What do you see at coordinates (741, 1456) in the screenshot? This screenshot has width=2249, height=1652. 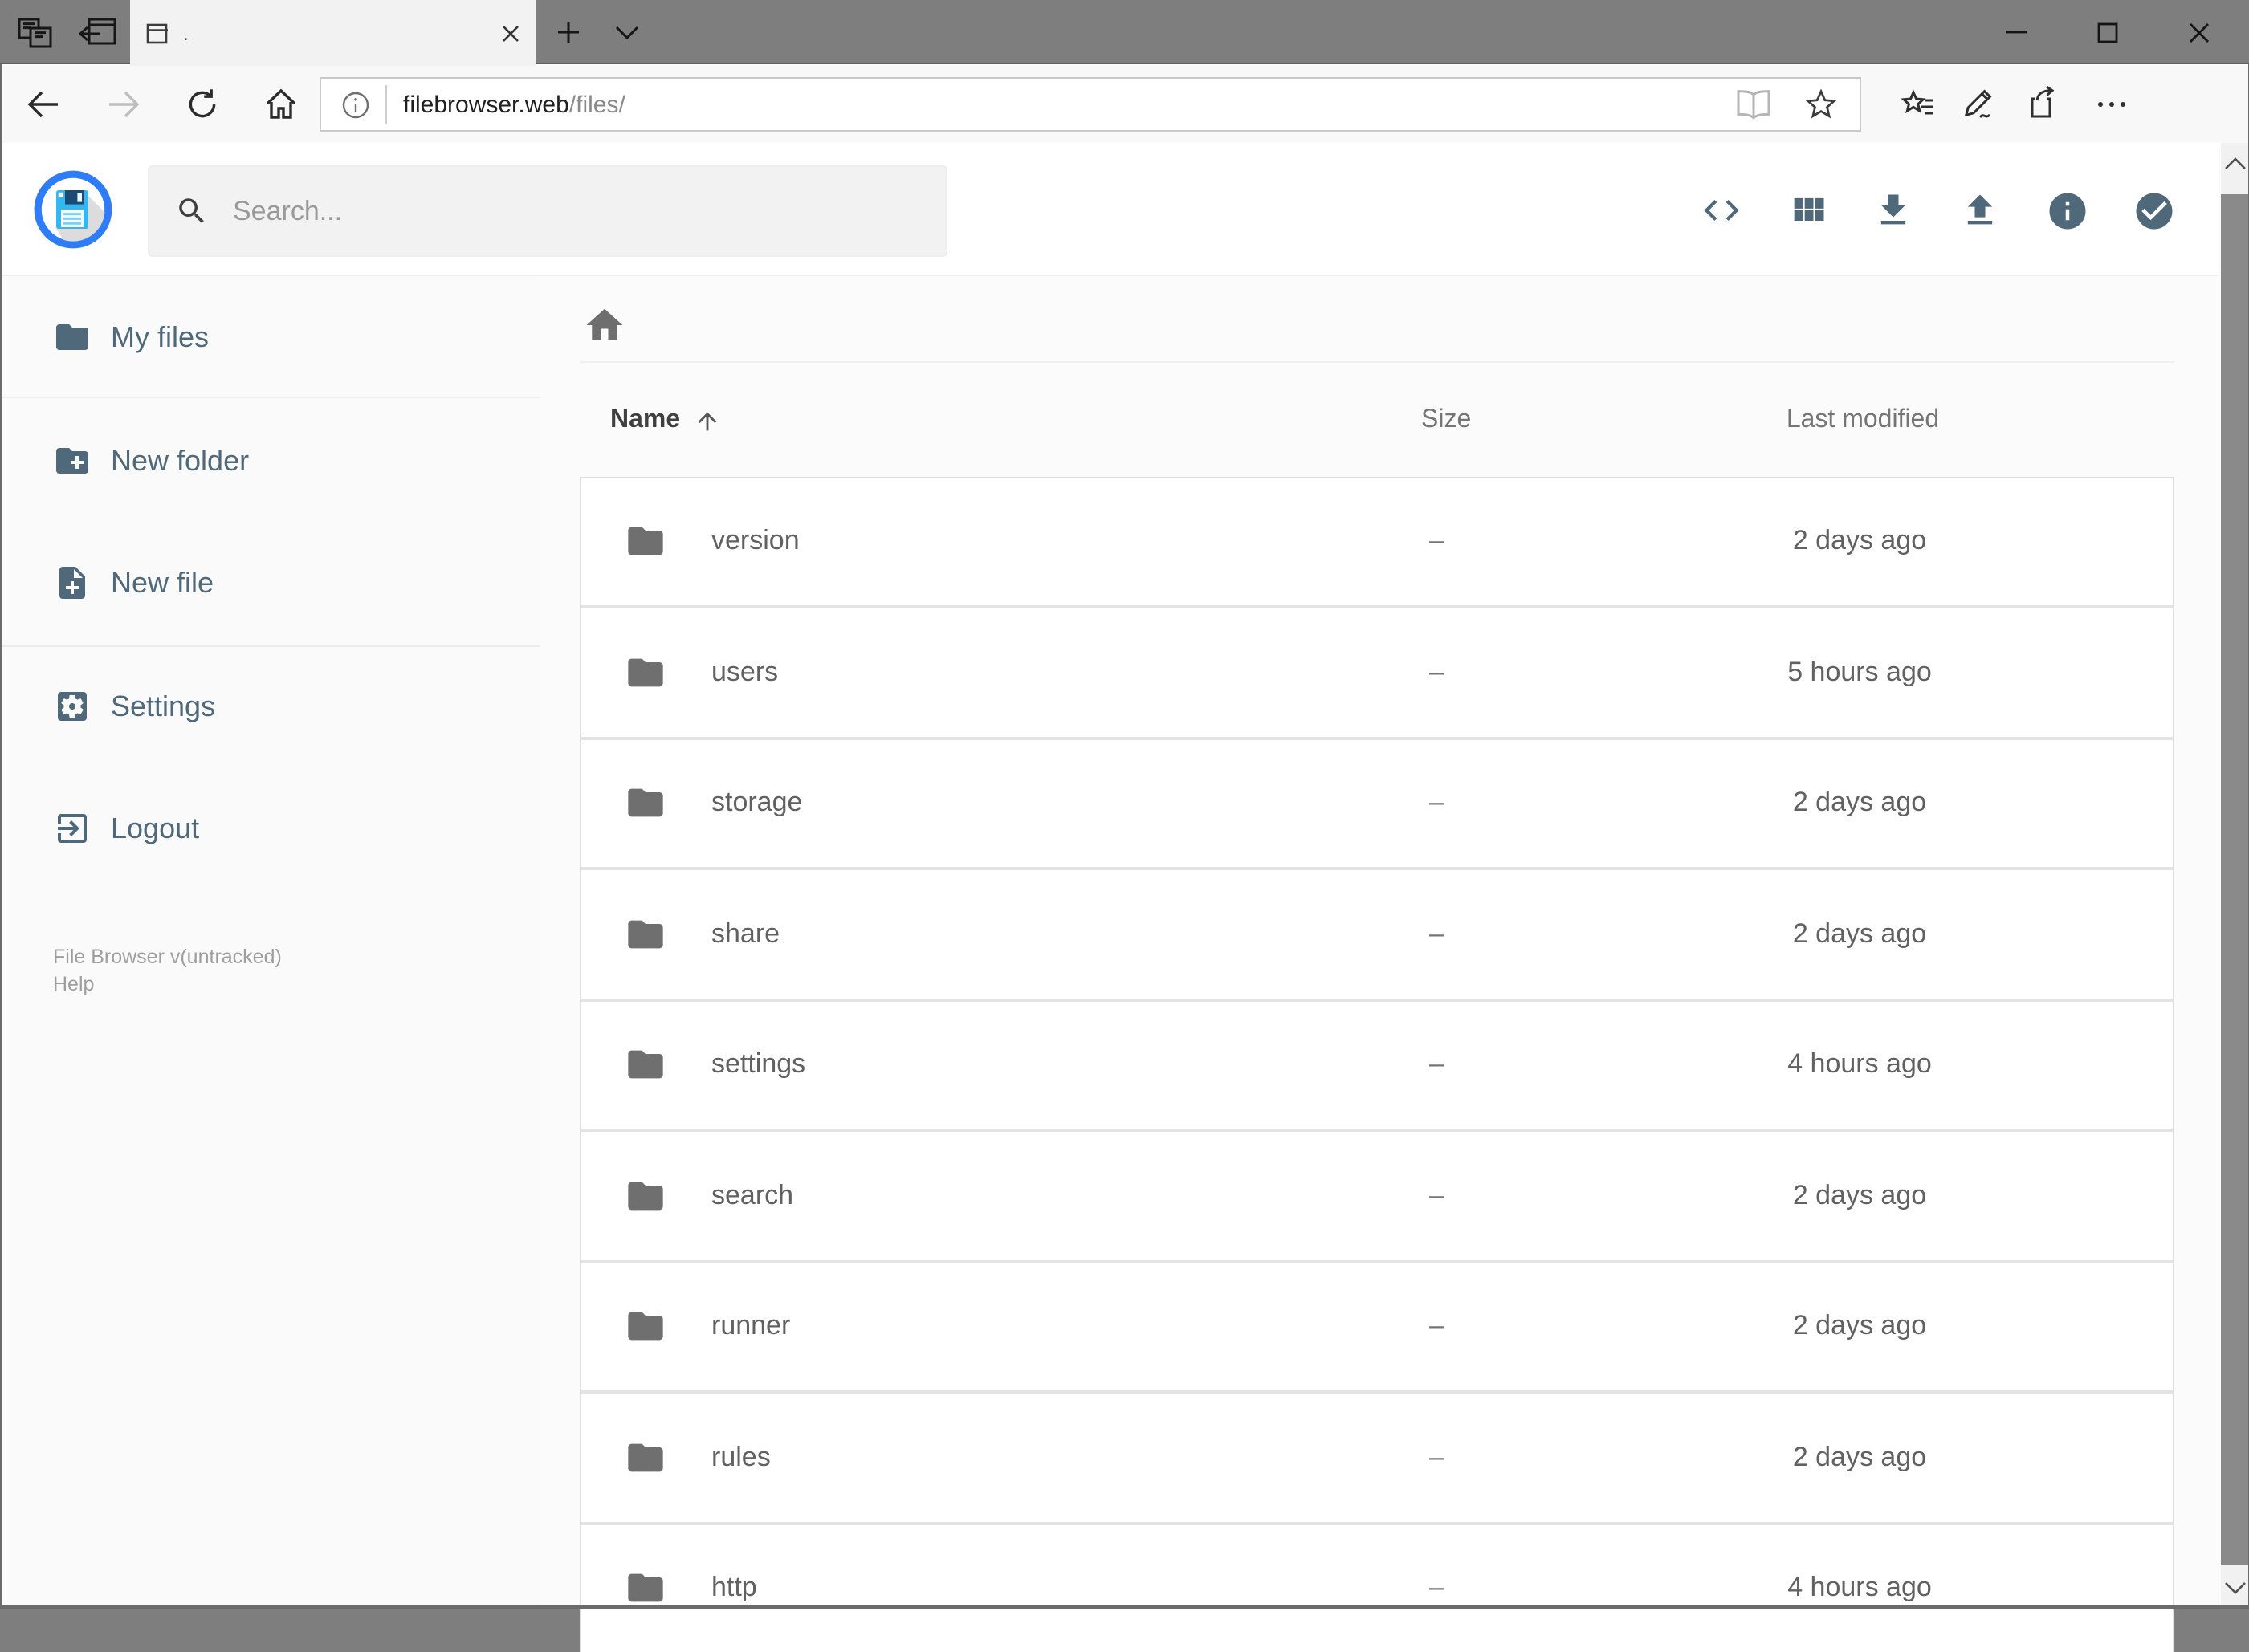 I see `file-name: rules` at bounding box center [741, 1456].